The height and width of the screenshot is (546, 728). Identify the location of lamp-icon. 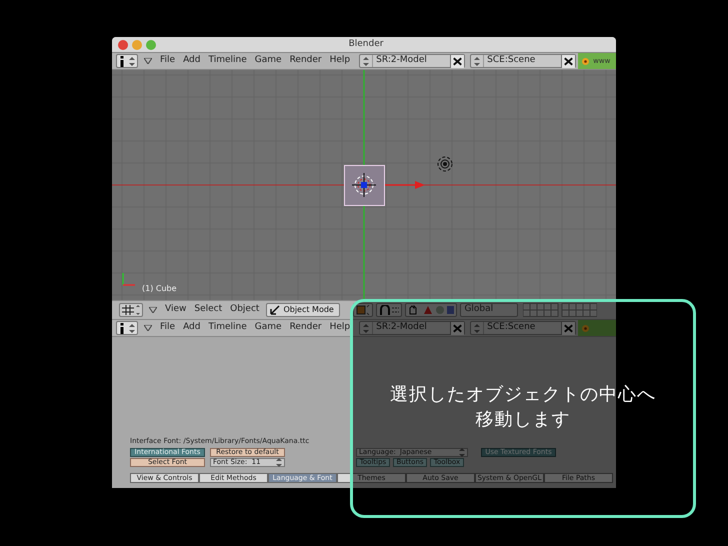
(445, 164).